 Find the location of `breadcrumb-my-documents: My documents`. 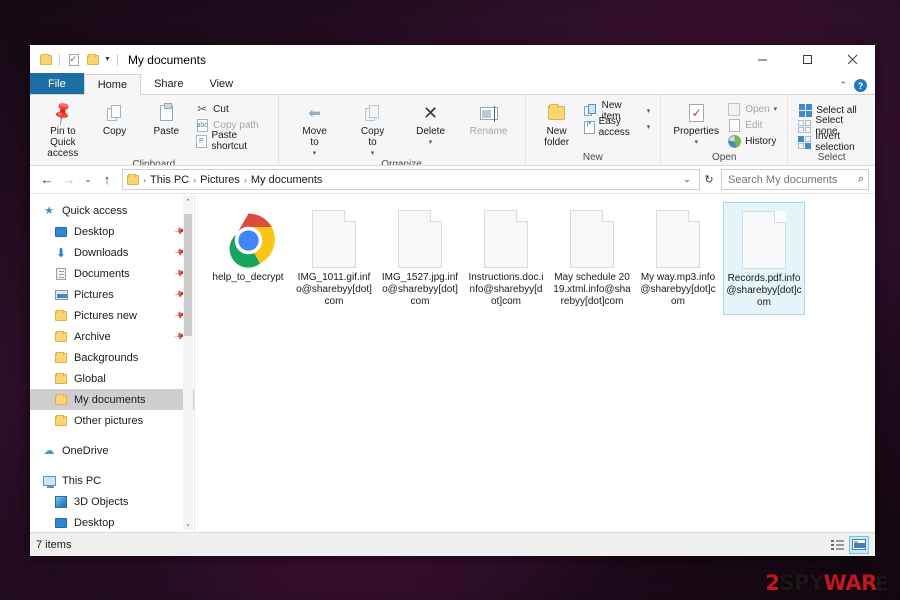

breadcrumb-my-documents: My documents is located at coordinates (287, 180).